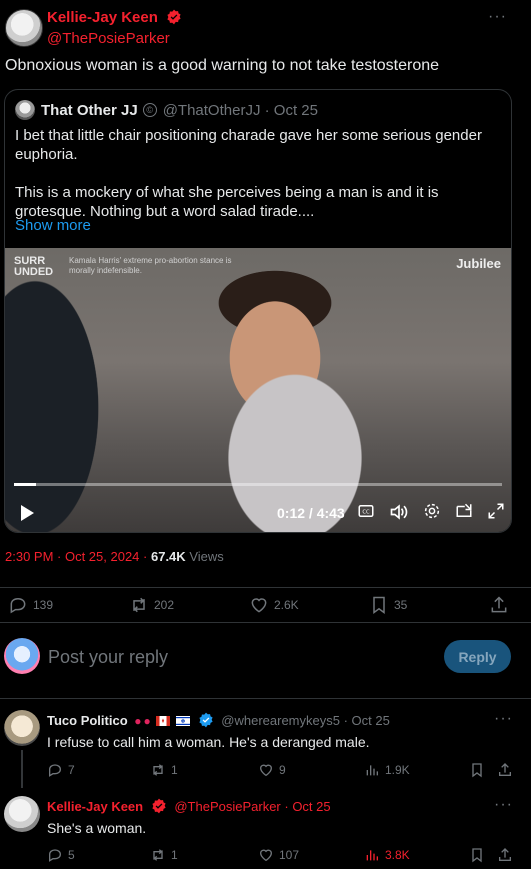 This screenshot has height=869, width=531. Describe the element at coordinates (401, 605) in the screenshot. I see `bookmark-count: 35` at that location.